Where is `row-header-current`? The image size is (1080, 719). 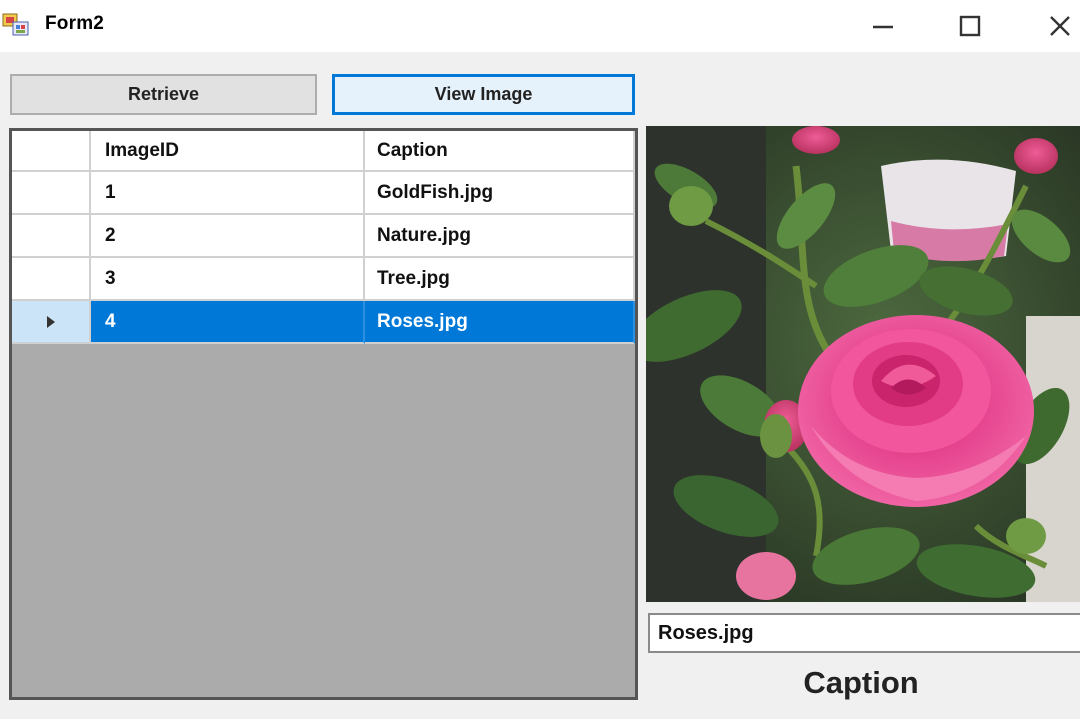
row-header-current is located at coordinates (51, 322).